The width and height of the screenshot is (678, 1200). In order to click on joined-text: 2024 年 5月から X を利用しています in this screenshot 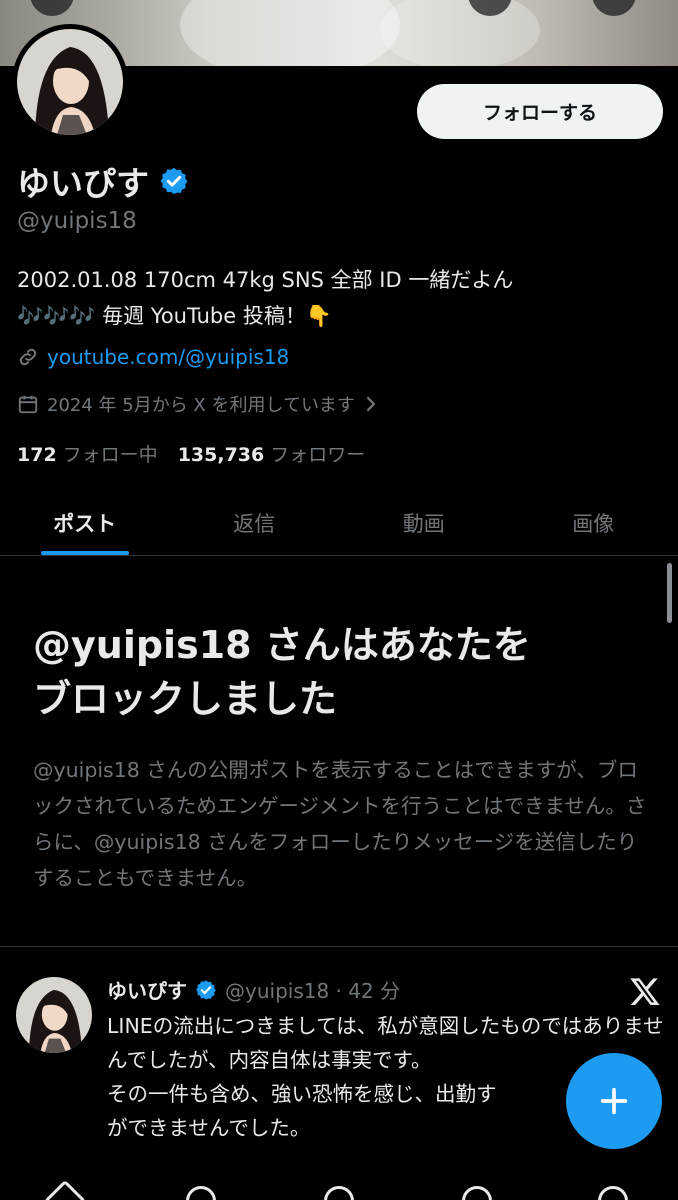, I will do `click(201, 405)`.